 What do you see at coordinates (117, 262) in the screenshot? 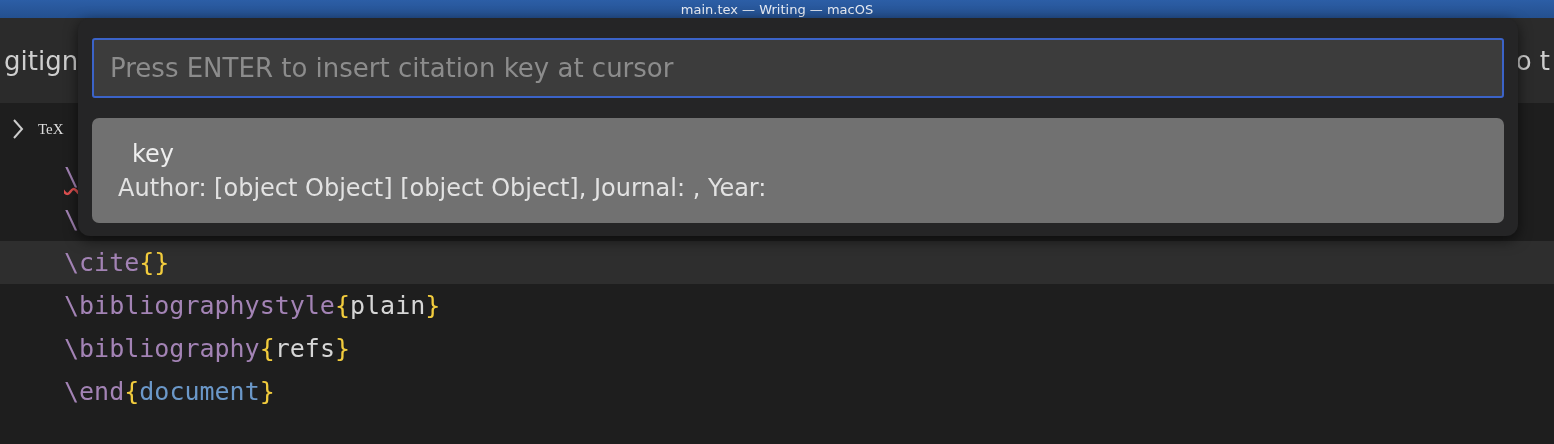
I see `code-line: \cite{}` at bounding box center [117, 262].